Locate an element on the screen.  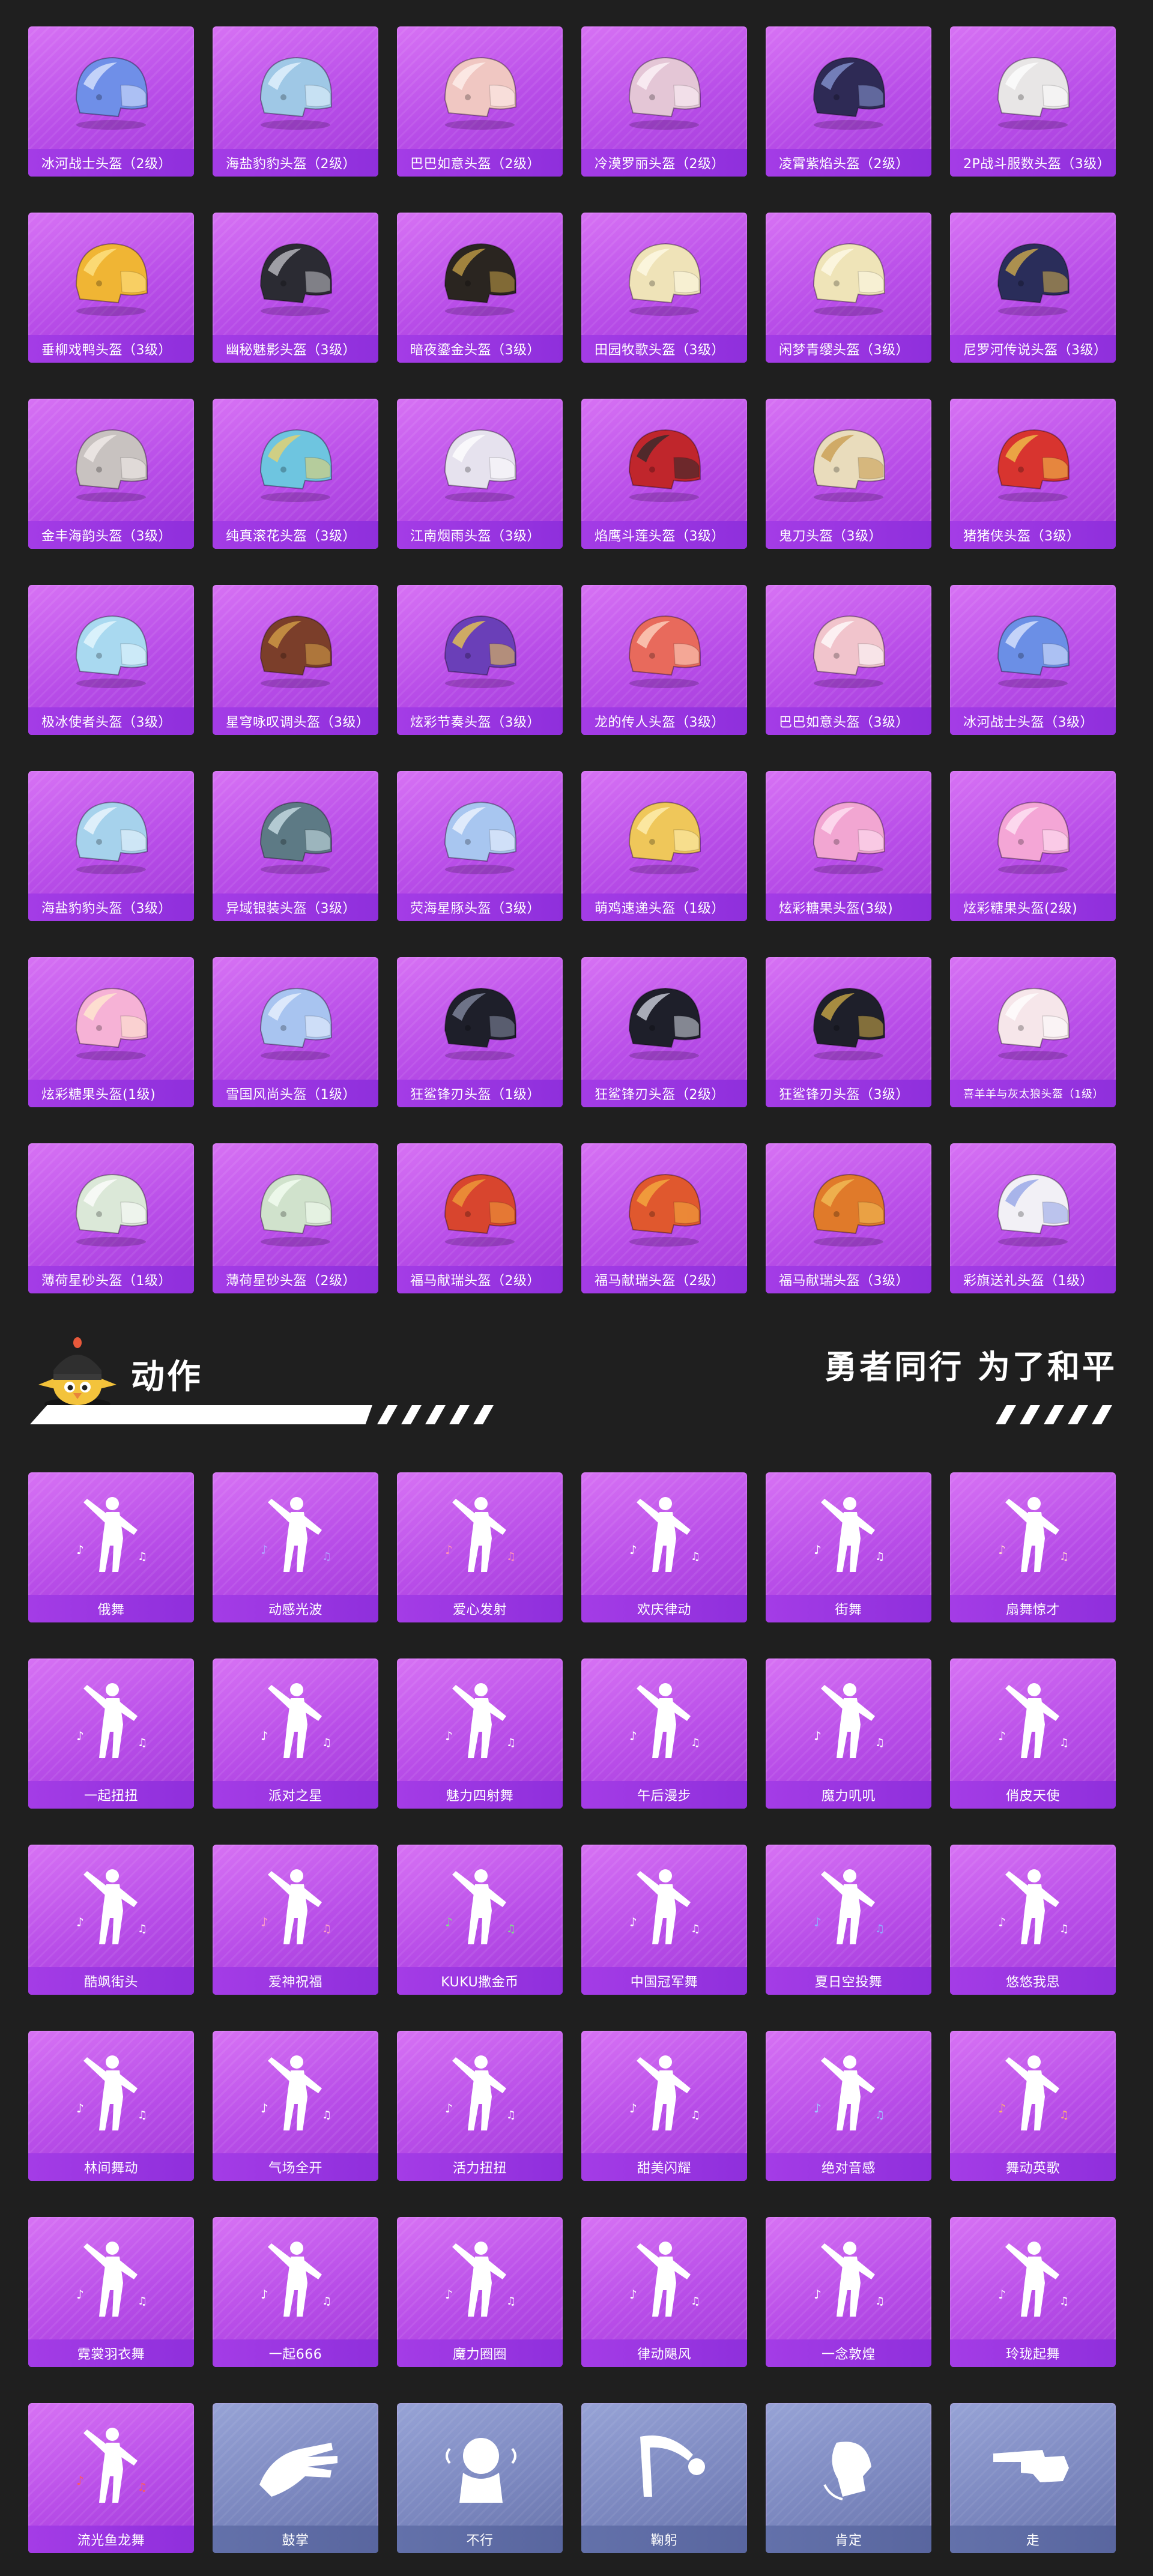
helmet-card: 凌霄紫焰头盔（2级） is located at coordinates (848, 101).